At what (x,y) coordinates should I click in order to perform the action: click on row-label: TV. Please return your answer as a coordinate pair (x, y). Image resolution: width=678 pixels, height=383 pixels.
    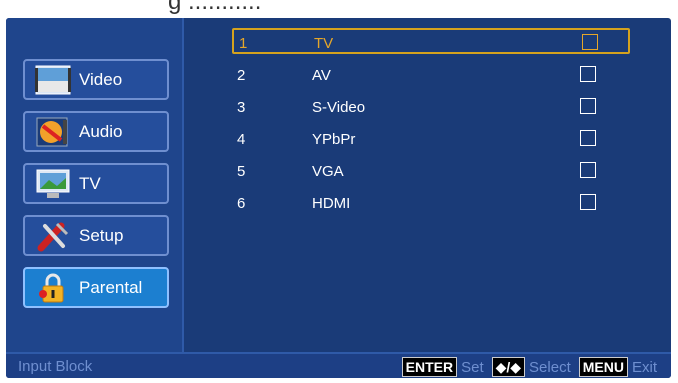
    Looking at the image, I should click on (324, 43).